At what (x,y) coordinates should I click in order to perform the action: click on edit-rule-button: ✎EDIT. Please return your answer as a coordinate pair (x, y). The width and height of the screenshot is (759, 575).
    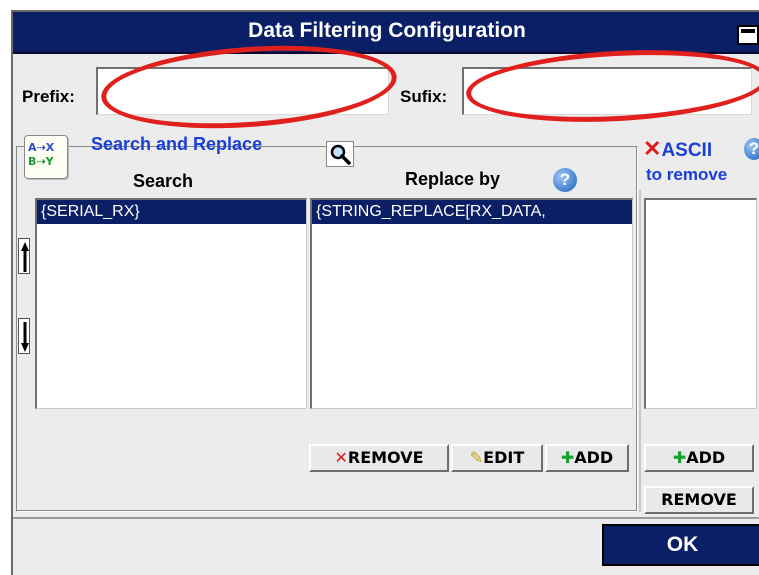
    Looking at the image, I should click on (497, 458).